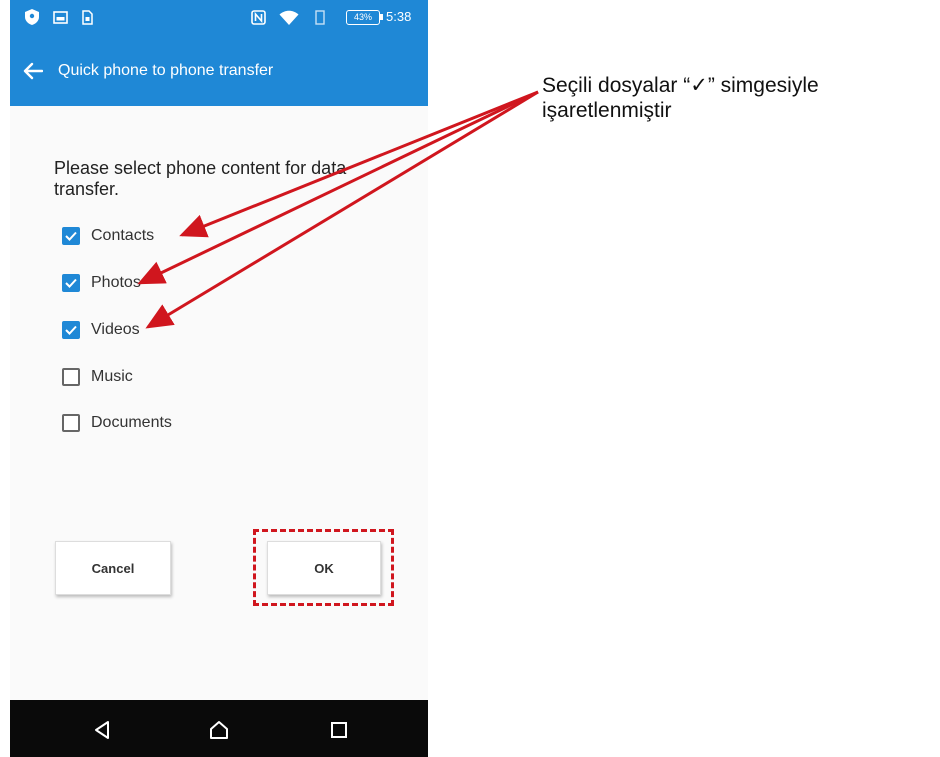  I want to click on arrow-to-photos, so click(338, 187).